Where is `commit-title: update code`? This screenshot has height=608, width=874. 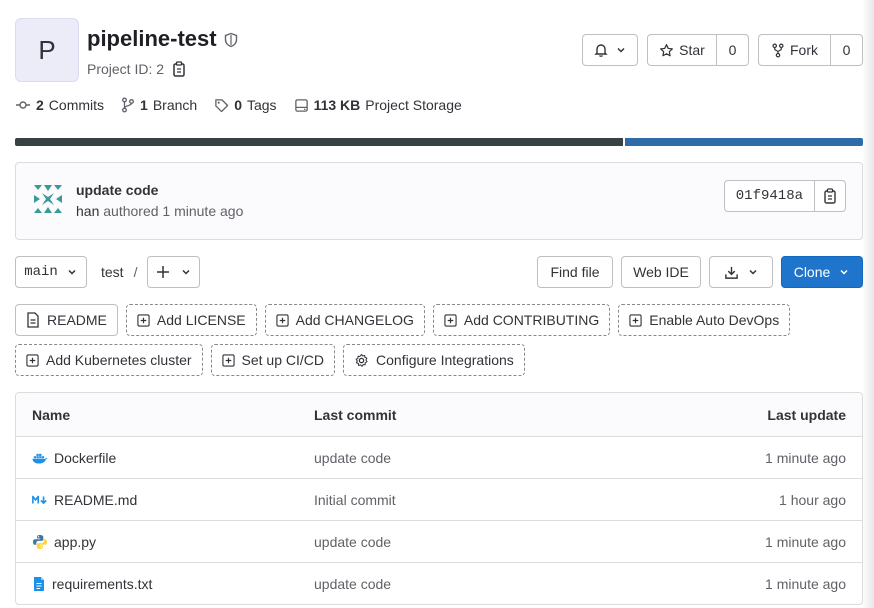 commit-title: update code is located at coordinates (117, 190).